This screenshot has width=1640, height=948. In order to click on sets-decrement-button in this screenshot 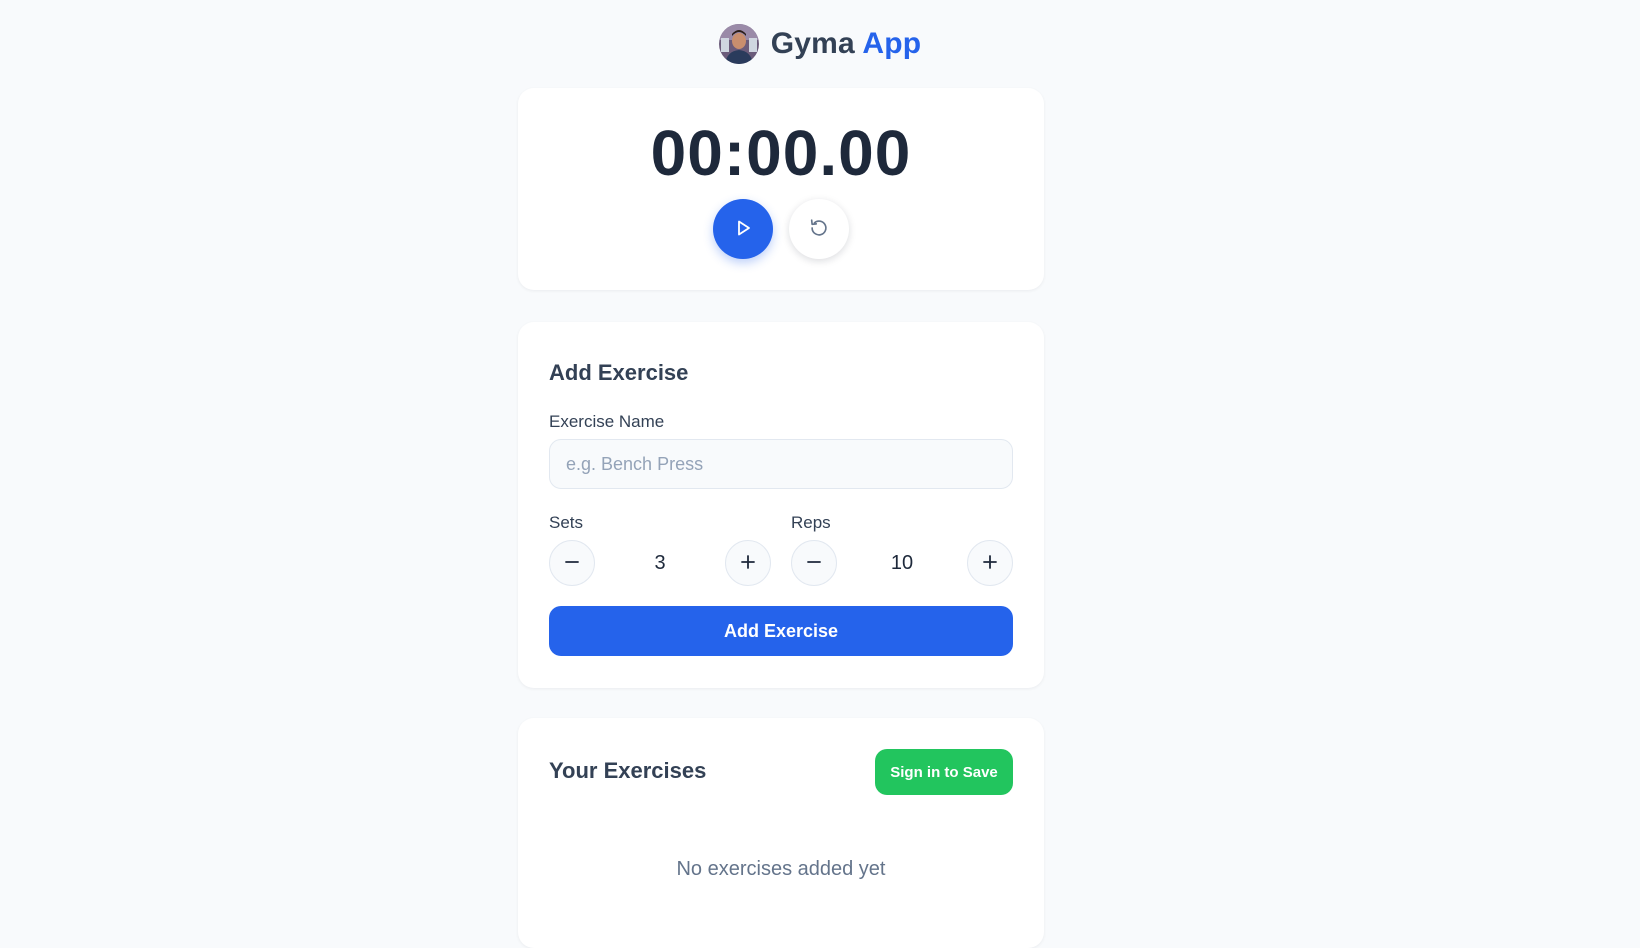, I will do `click(572, 563)`.